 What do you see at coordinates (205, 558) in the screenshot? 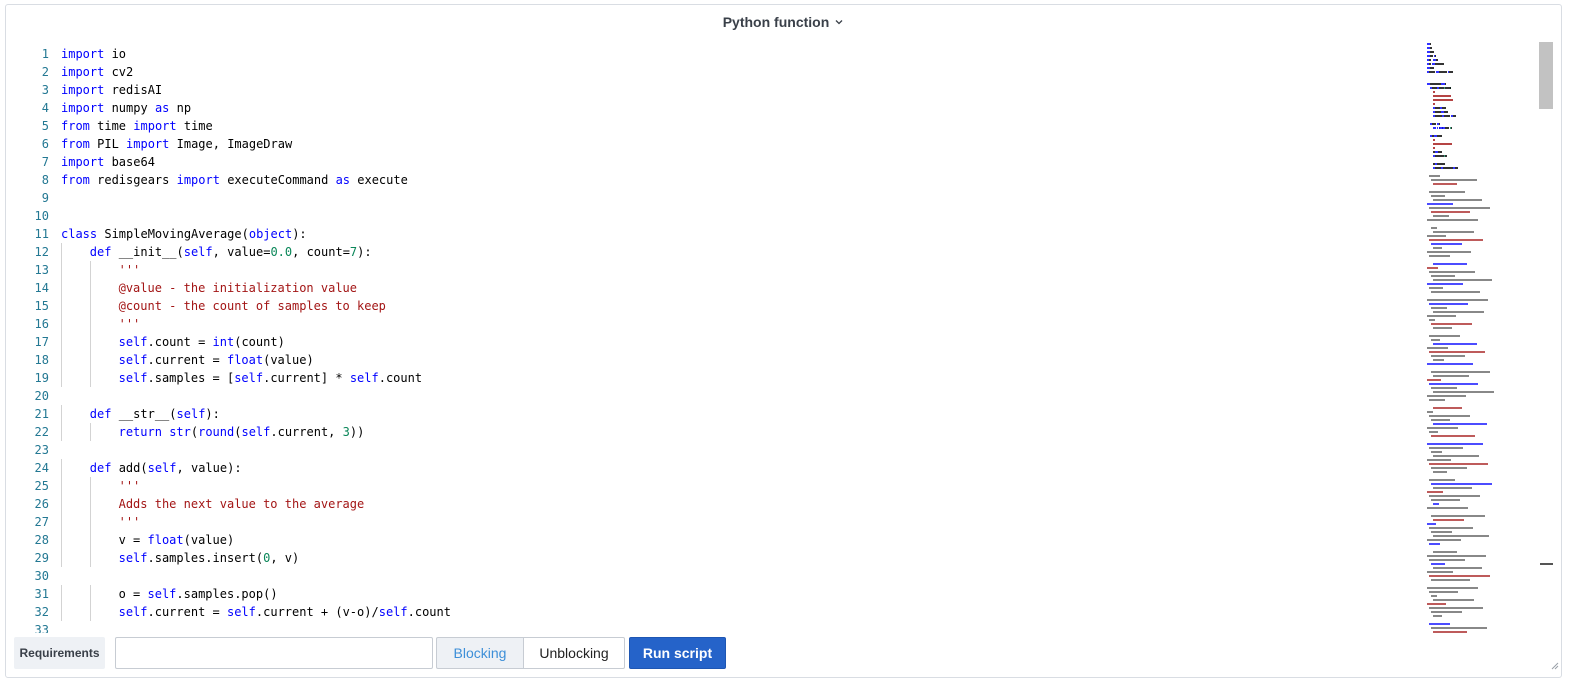
I see `code-token: .samples.insert(` at bounding box center [205, 558].